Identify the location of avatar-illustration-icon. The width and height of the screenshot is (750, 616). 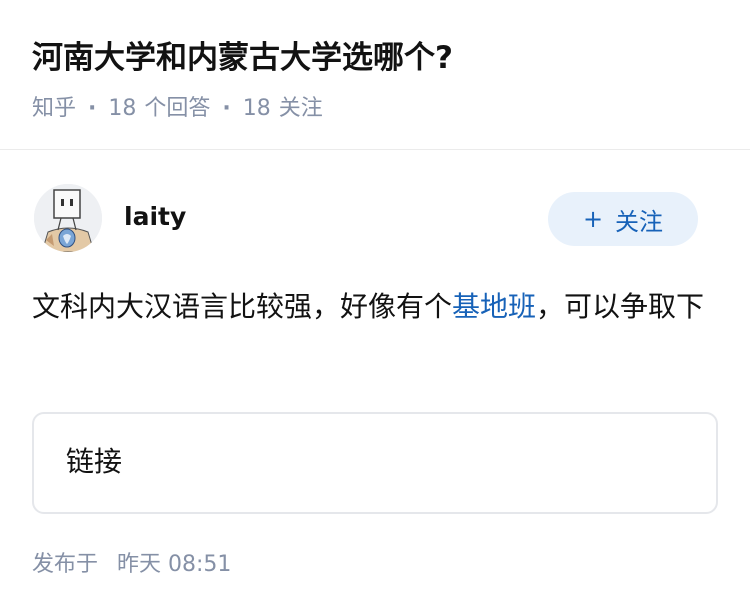
(68, 218).